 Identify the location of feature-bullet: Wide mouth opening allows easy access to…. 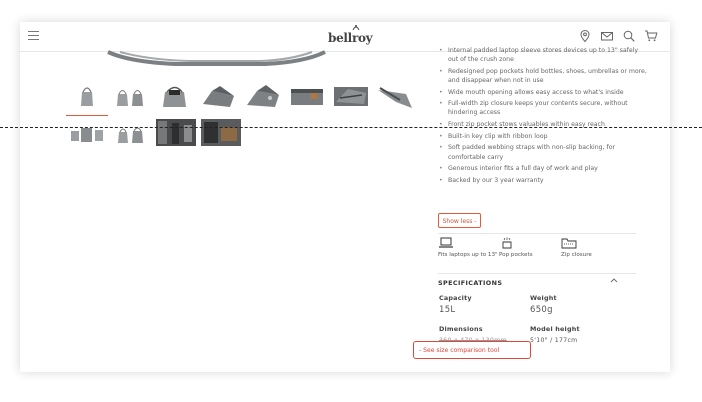
(544, 92).